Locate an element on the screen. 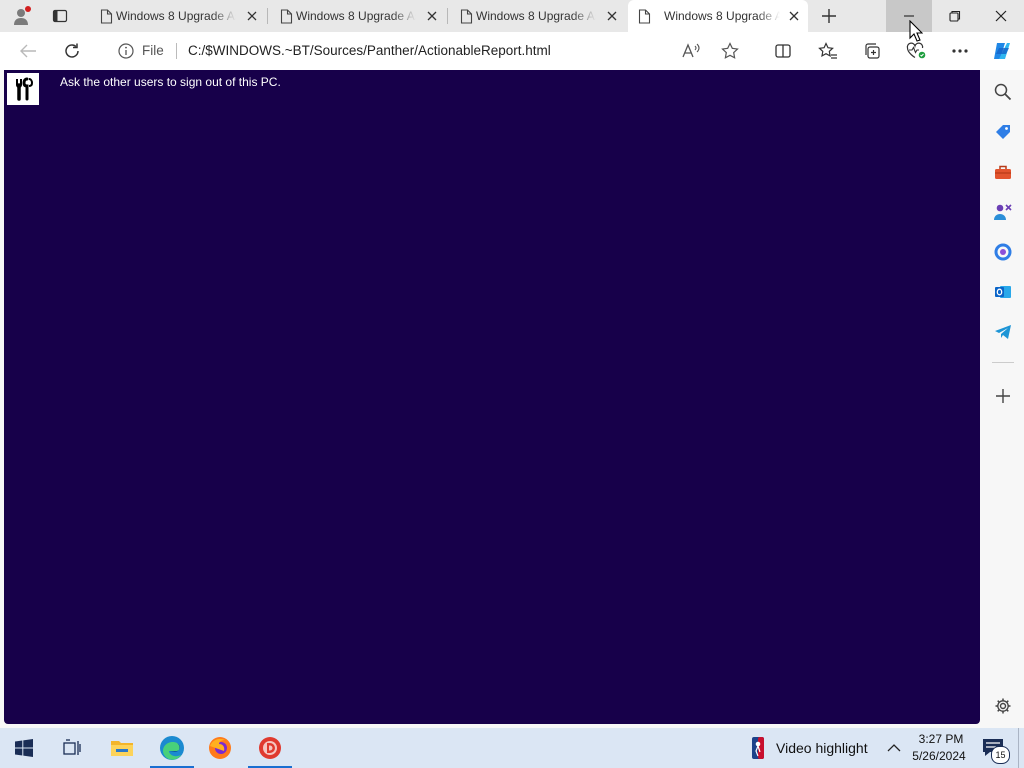 This screenshot has height=768, width=1024. info-icon is located at coordinates (126, 51).